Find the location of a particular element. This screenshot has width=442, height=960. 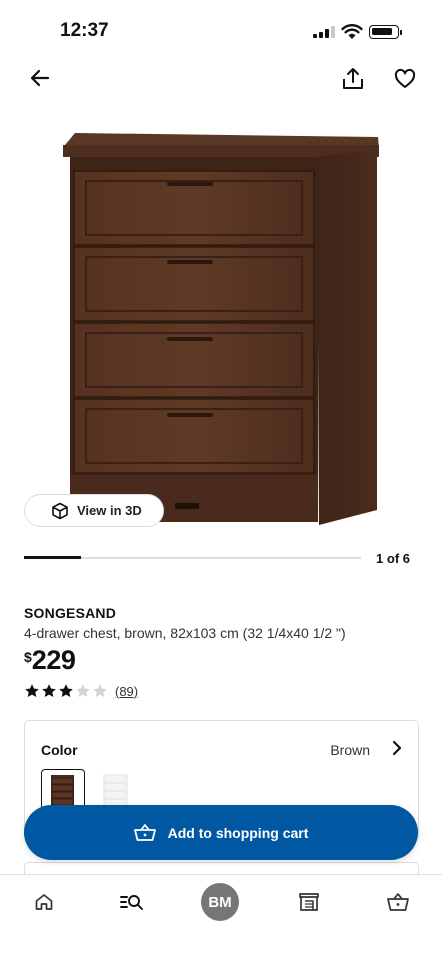

share-icon is located at coordinates (353, 78).